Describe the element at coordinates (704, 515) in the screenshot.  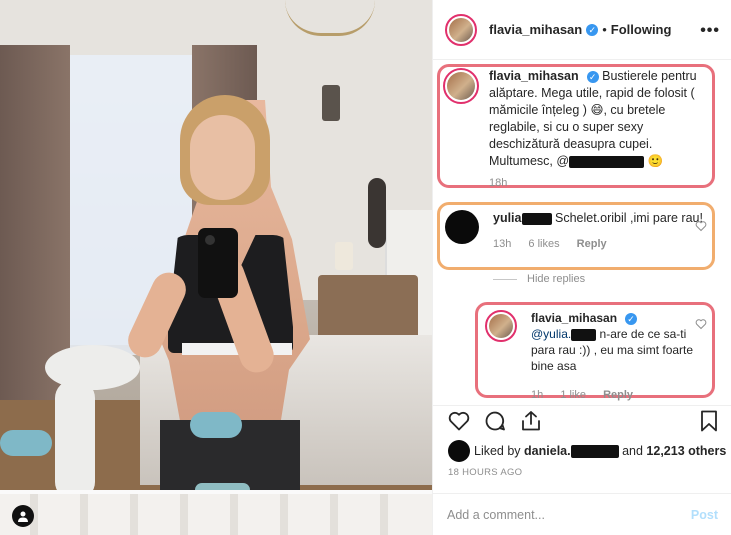
I see `post-comment-button: Post` at that location.